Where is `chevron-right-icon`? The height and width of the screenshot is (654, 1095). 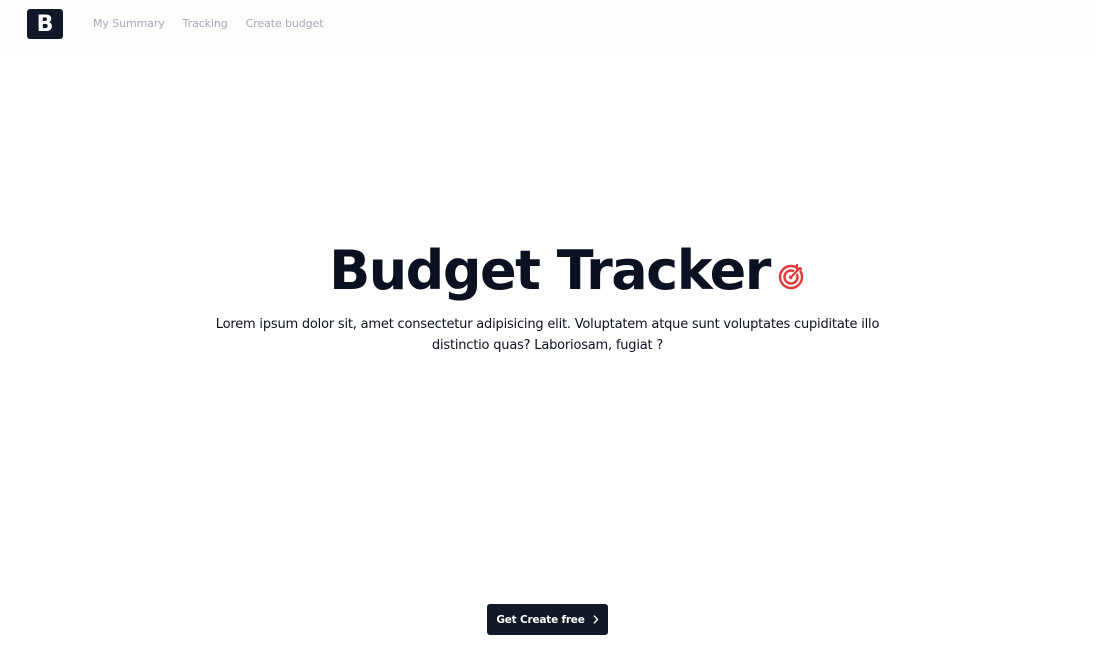 chevron-right-icon is located at coordinates (595, 619).